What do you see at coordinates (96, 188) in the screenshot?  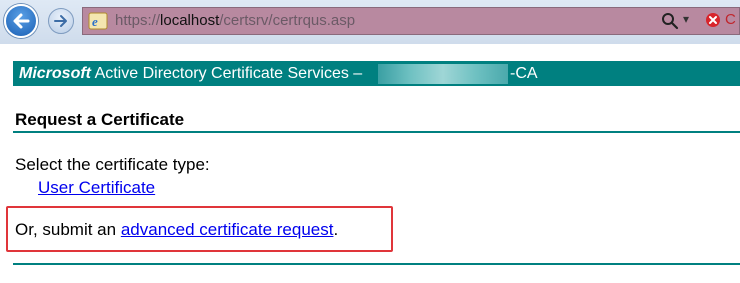 I see `user-certificate-link: User Certificate` at bounding box center [96, 188].